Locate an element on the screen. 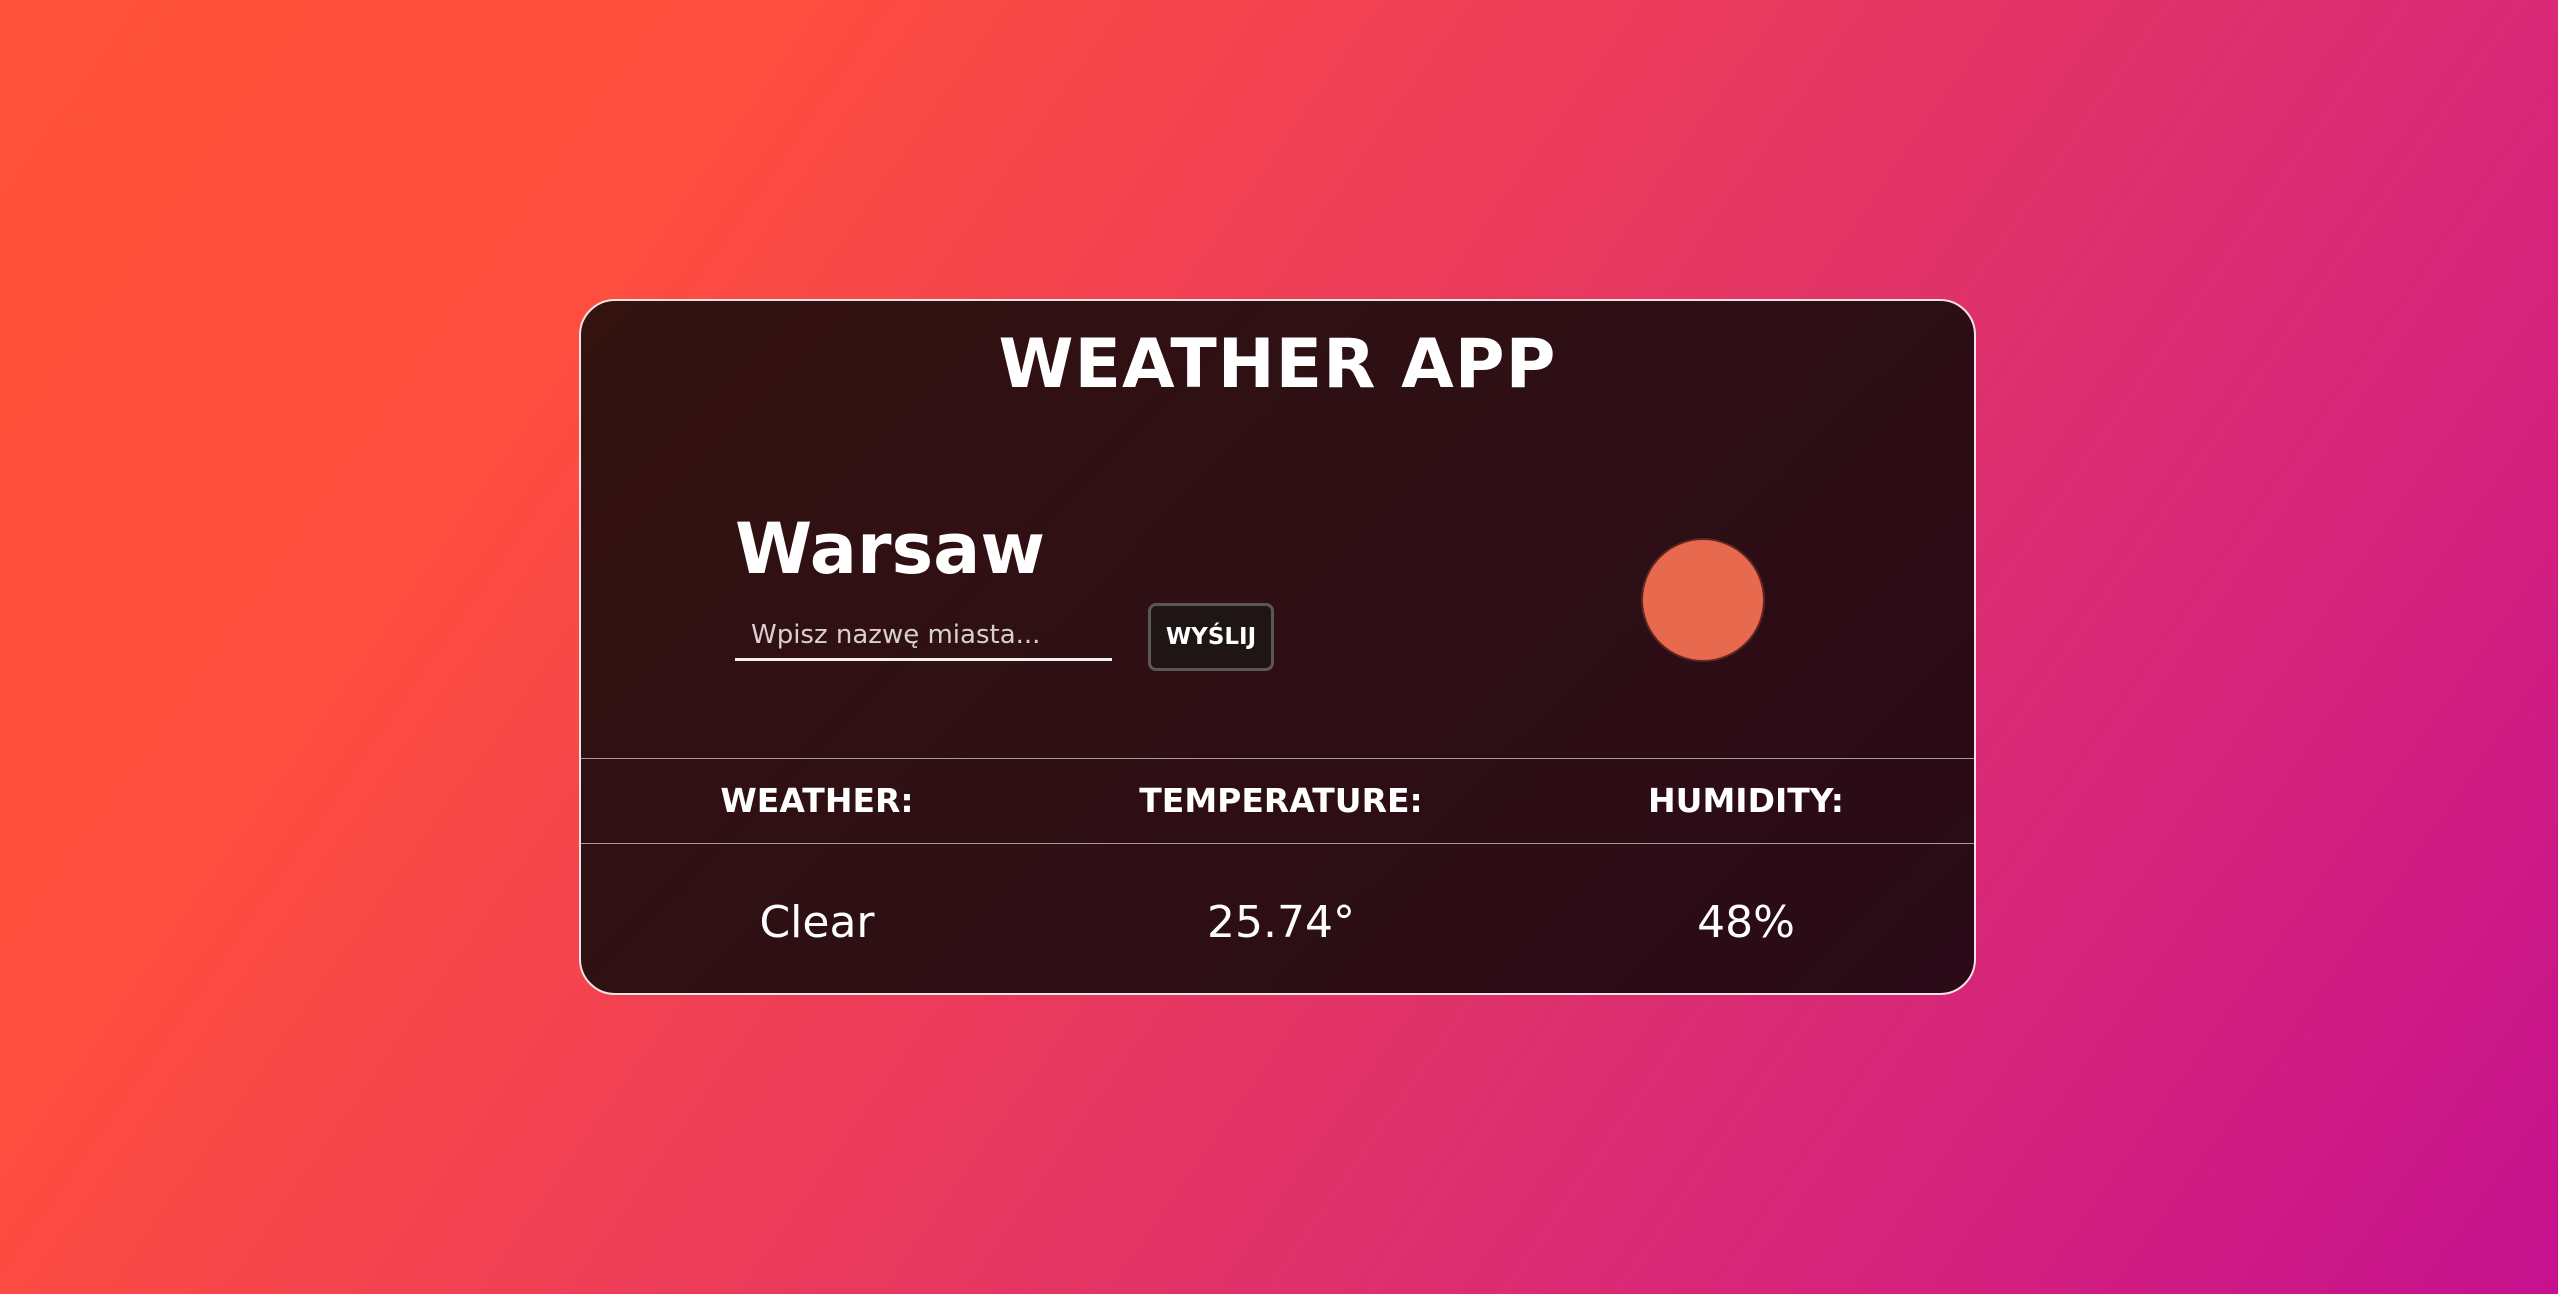  humidity-value: 48% is located at coordinates (1746, 922).